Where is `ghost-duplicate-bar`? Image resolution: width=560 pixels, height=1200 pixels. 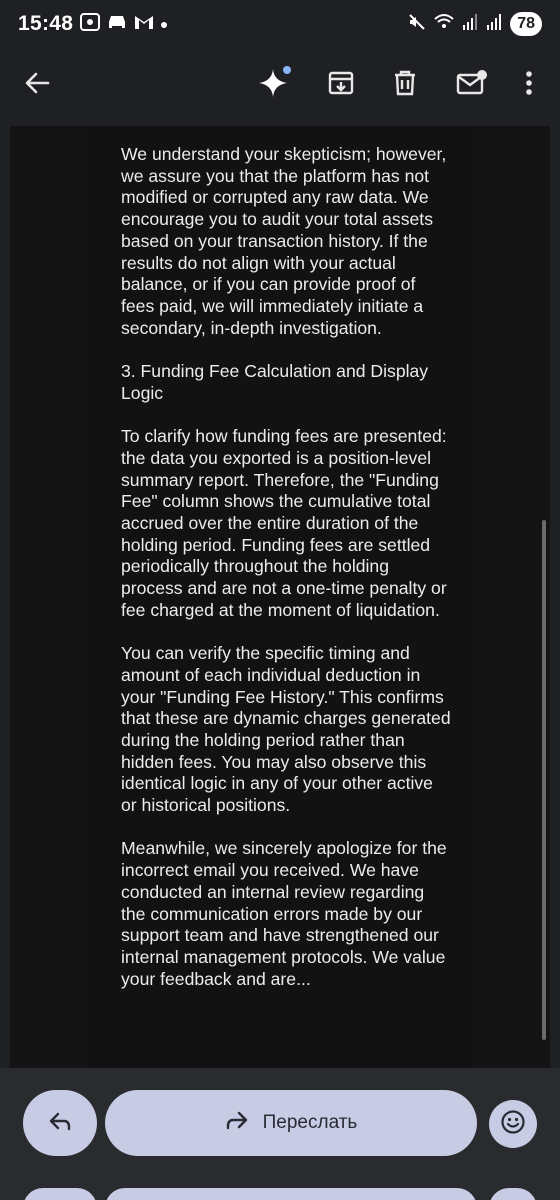 ghost-duplicate-bar is located at coordinates (280, 1194).